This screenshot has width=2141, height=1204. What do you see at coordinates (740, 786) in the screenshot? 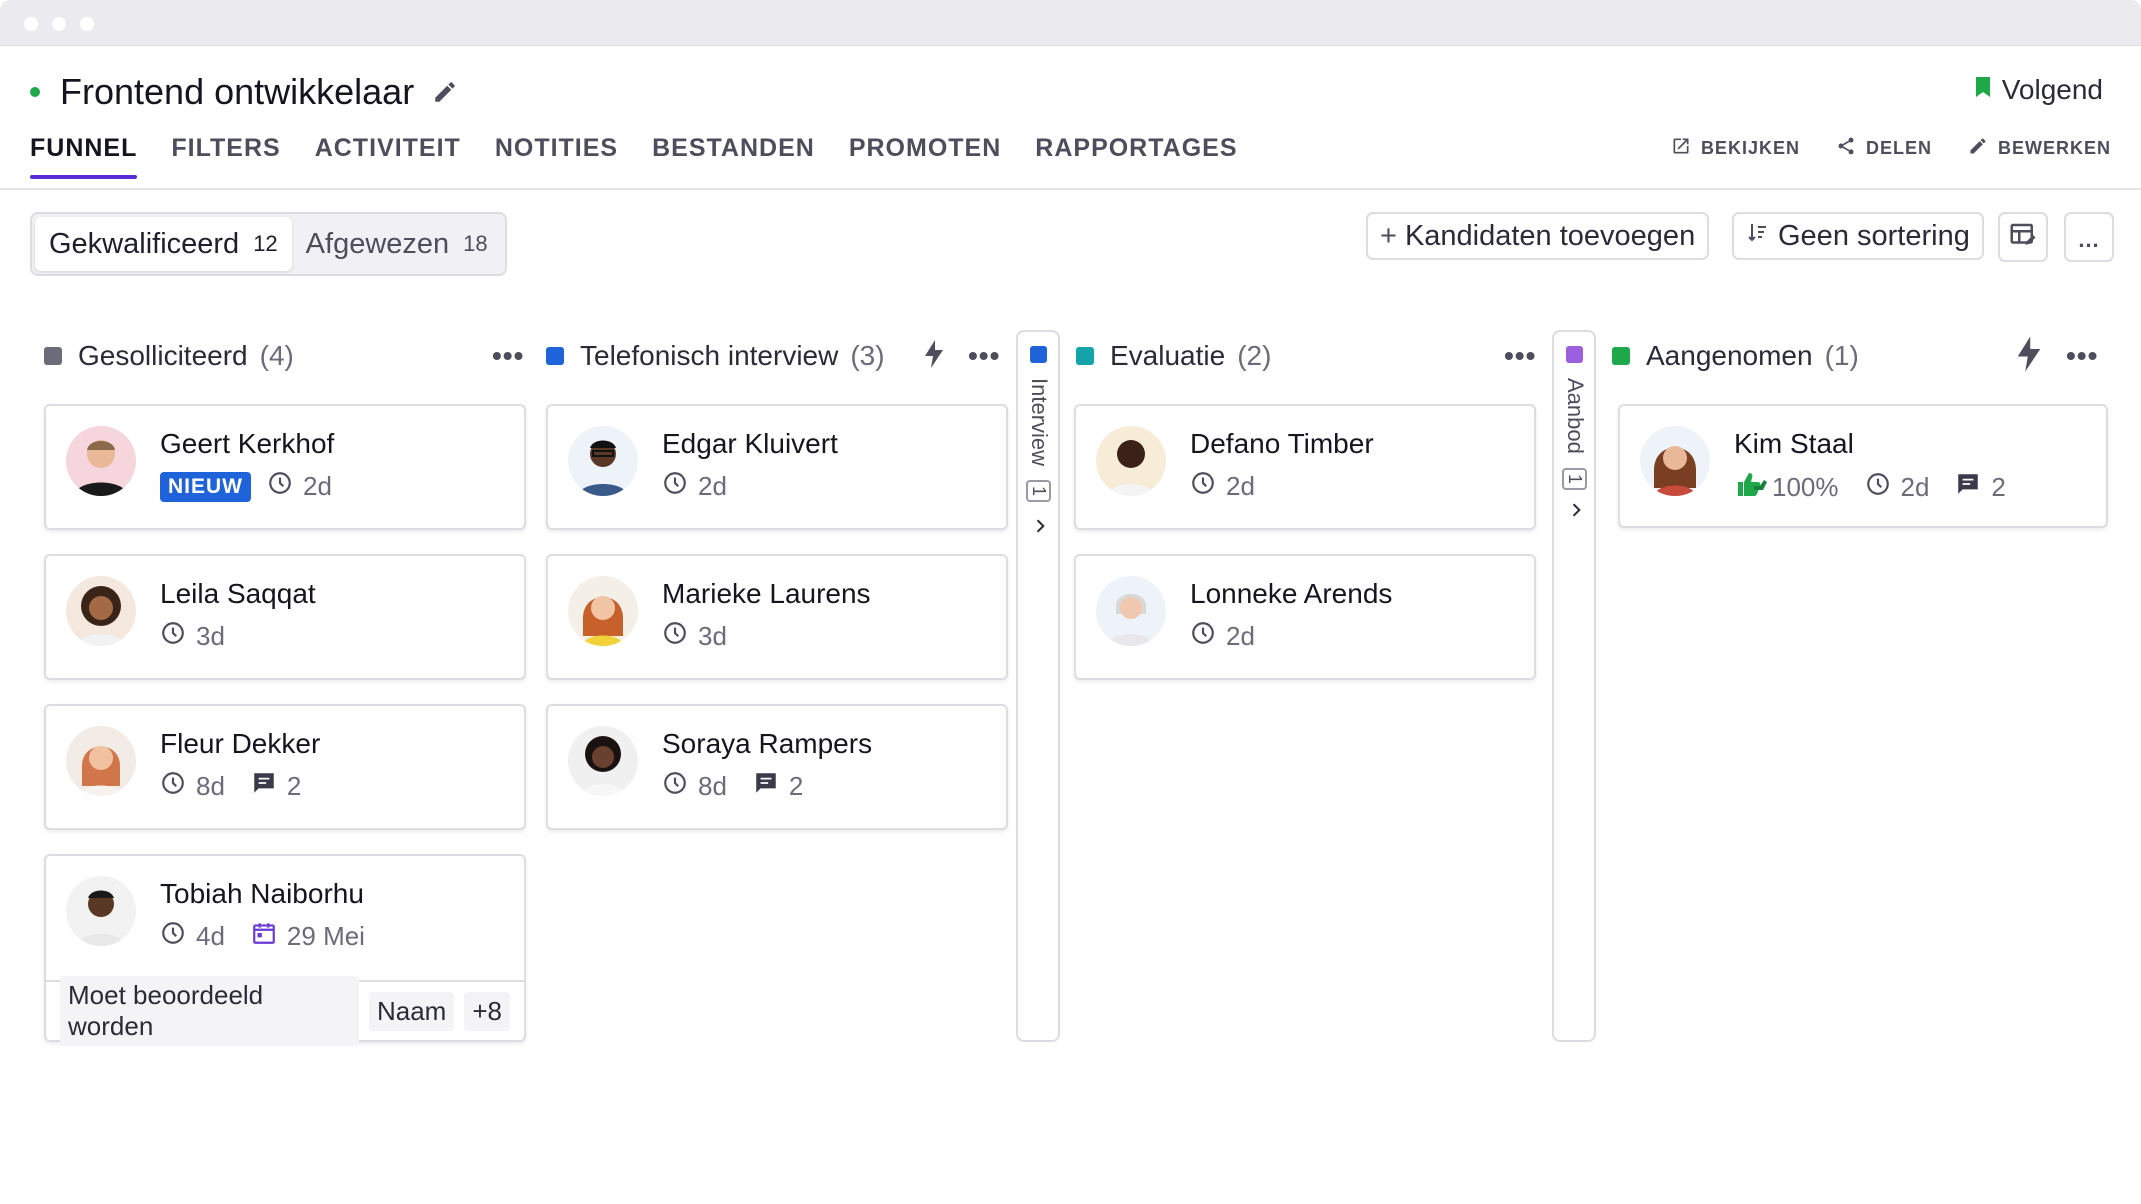
I see `candidate-meta: 8d 2` at bounding box center [740, 786].